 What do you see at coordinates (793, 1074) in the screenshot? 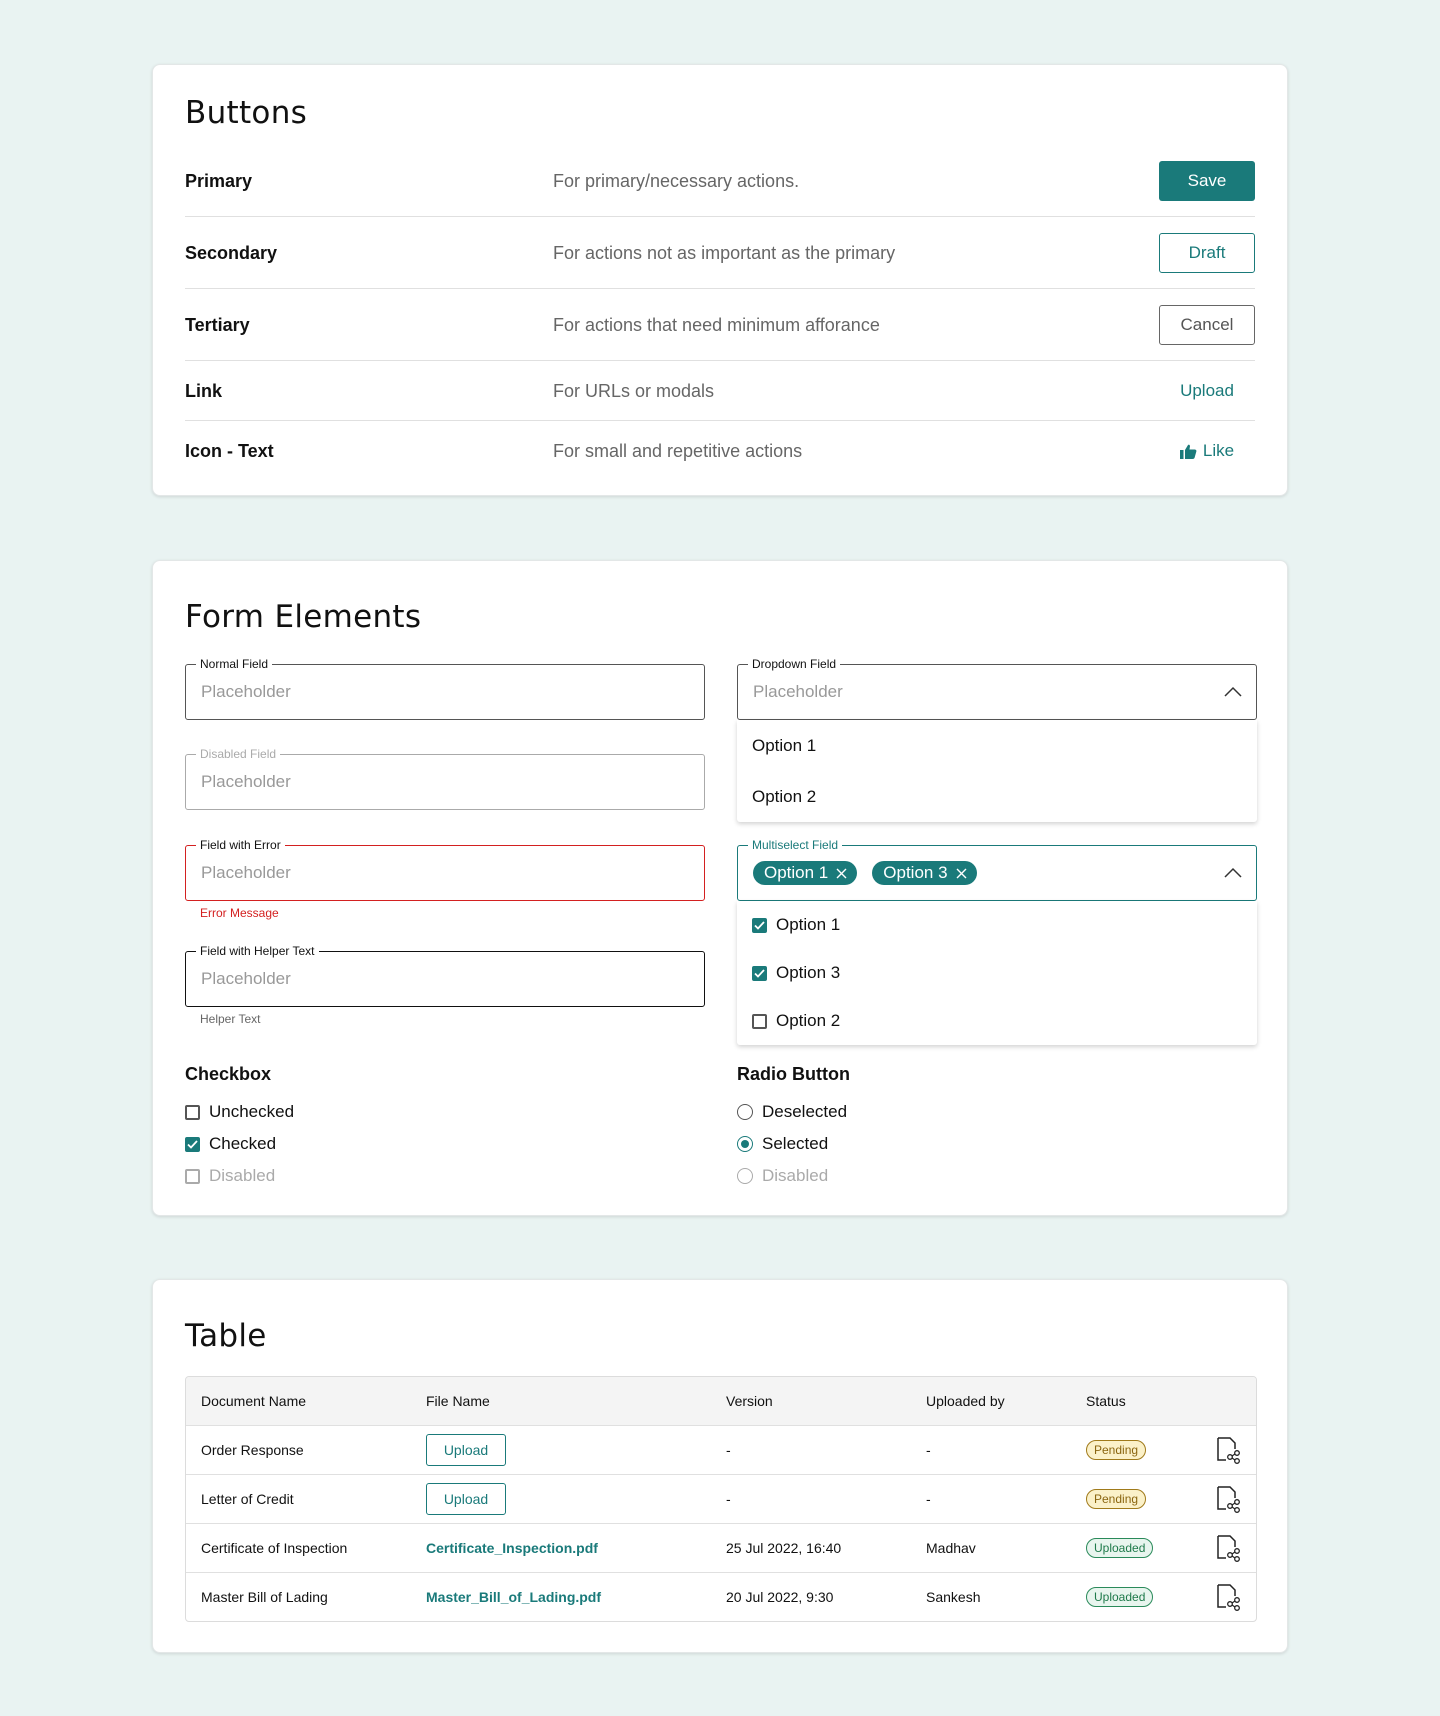
I see `radio-group-title: Radio Button` at bounding box center [793, 1074].